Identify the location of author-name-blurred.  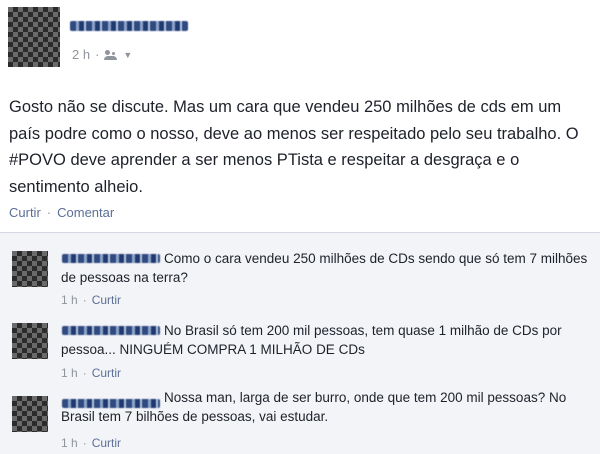
(129, 26).